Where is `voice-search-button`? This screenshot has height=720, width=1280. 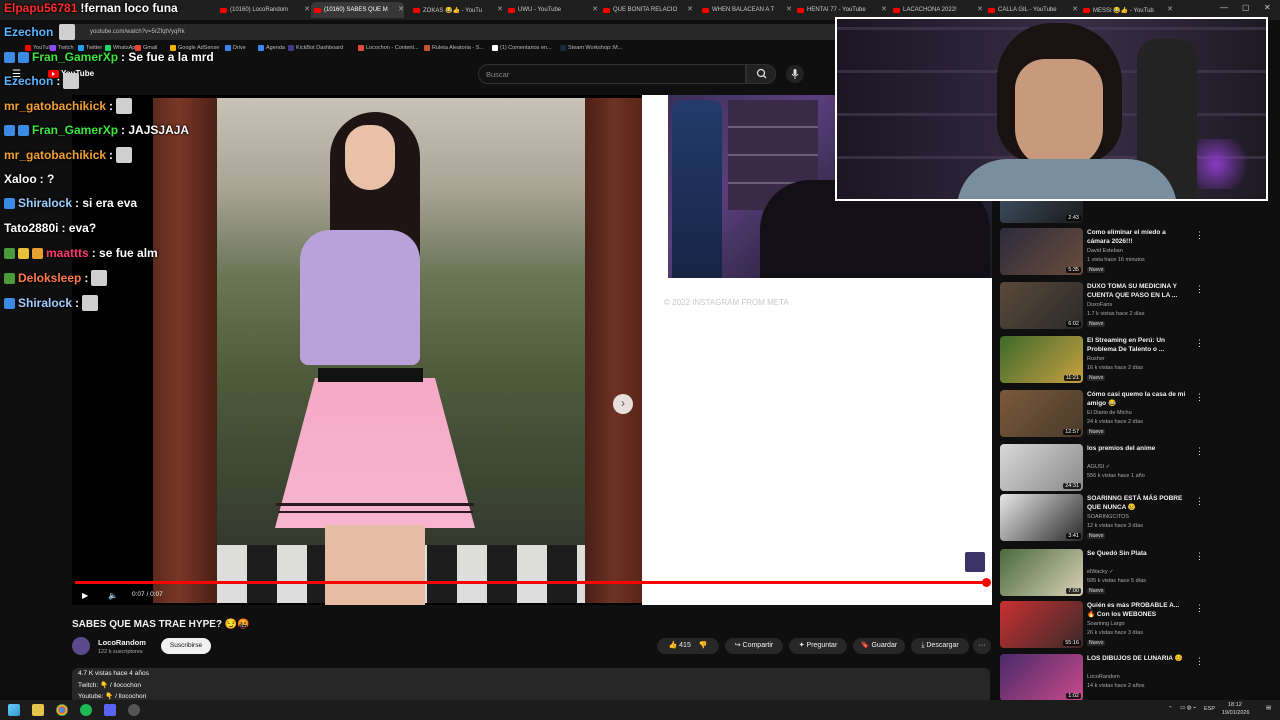
voice-search-button is located at coordinates (795, 74).